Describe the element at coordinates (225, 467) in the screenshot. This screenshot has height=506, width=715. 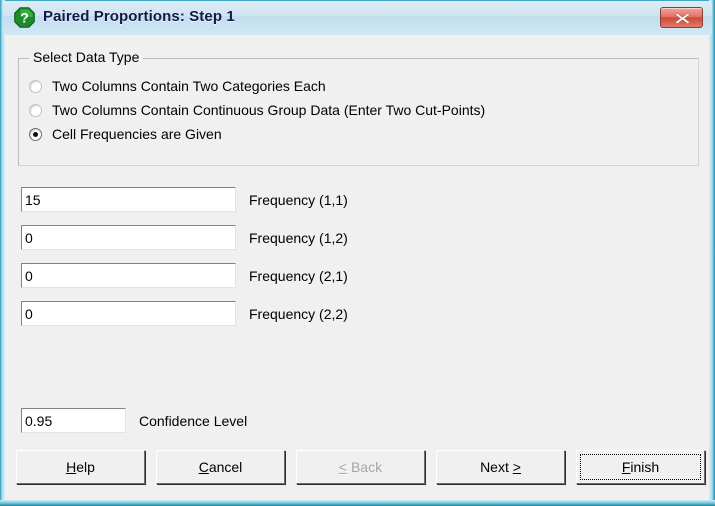
I see `cancel-suffix: ancel` at that location.